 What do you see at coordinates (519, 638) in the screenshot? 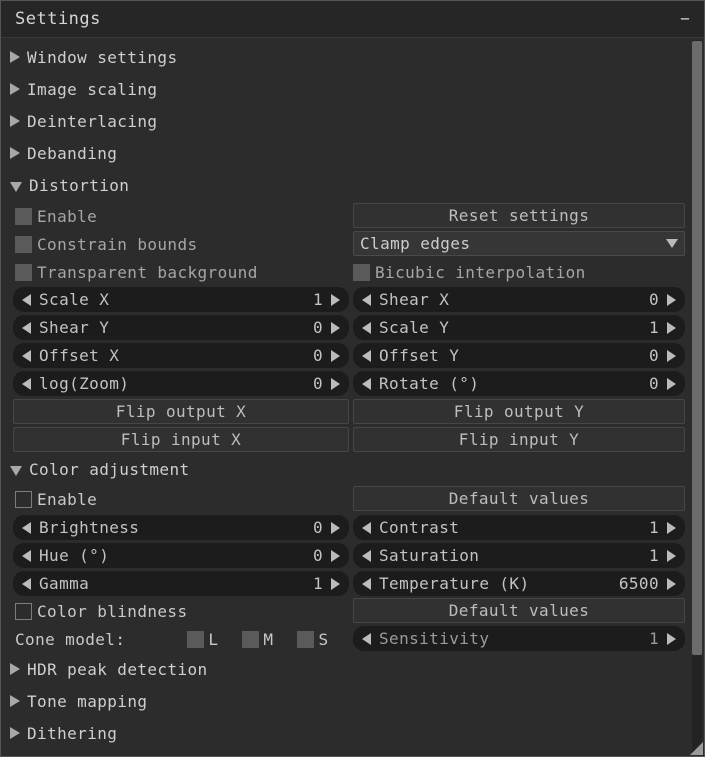
I see `slider-sensitivity: Sensitivity 1` at bounding box center [519, 638].